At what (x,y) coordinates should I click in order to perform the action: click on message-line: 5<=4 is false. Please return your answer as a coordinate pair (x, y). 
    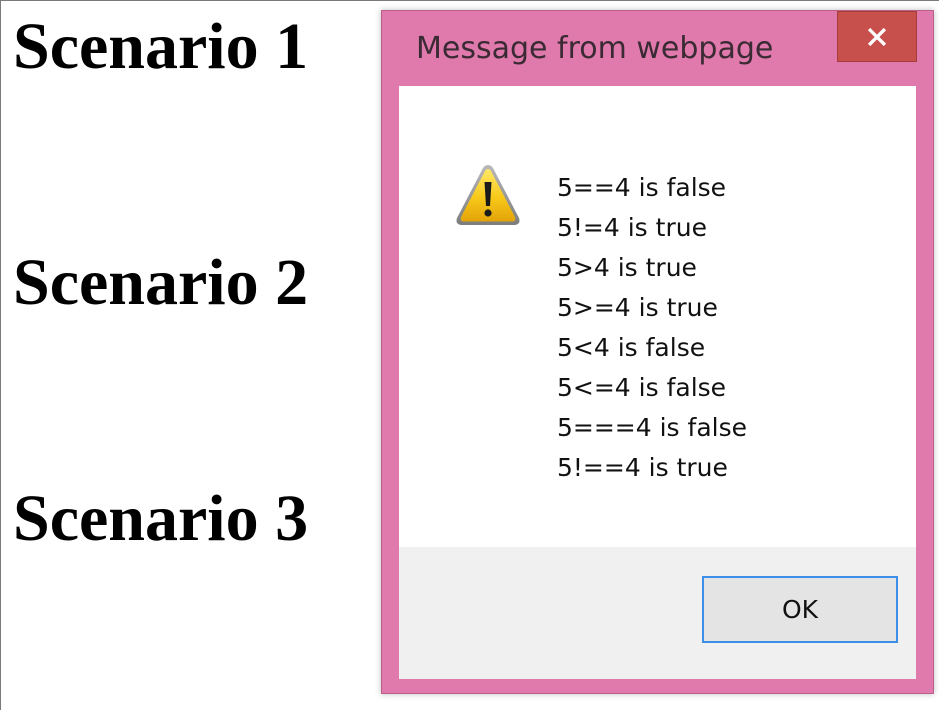
    Looking at the image, I should click on (642, 387).